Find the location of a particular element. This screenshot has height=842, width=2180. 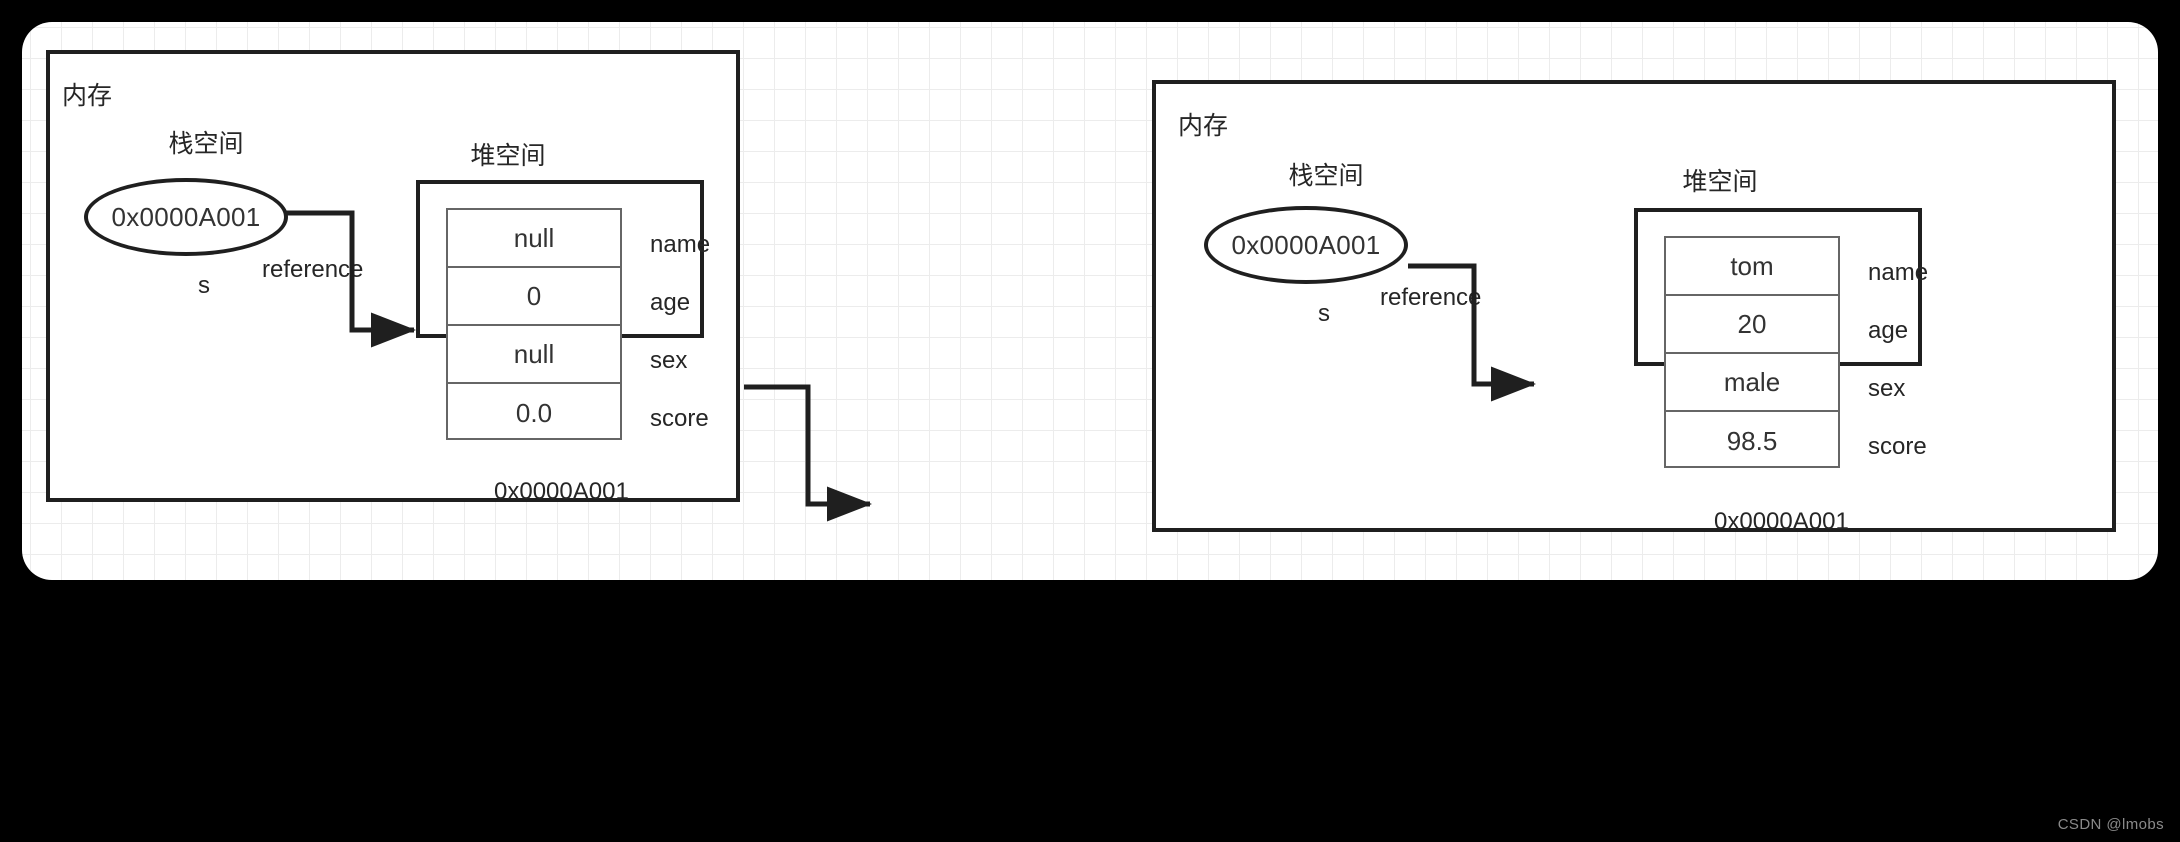

stack-reference-ellipse-before: 0x0000A001 is located at coordinates (186, 217).